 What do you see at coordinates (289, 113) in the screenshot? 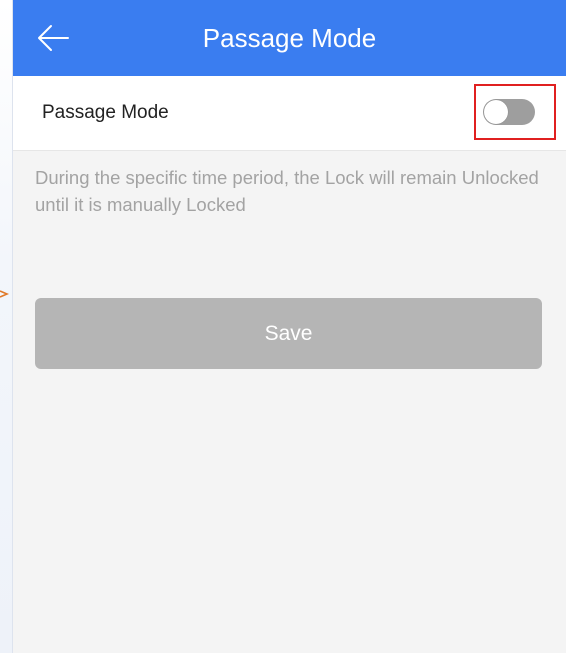
I see `passage-mode-row: Passage Mode` at bounding box center [289, 113].